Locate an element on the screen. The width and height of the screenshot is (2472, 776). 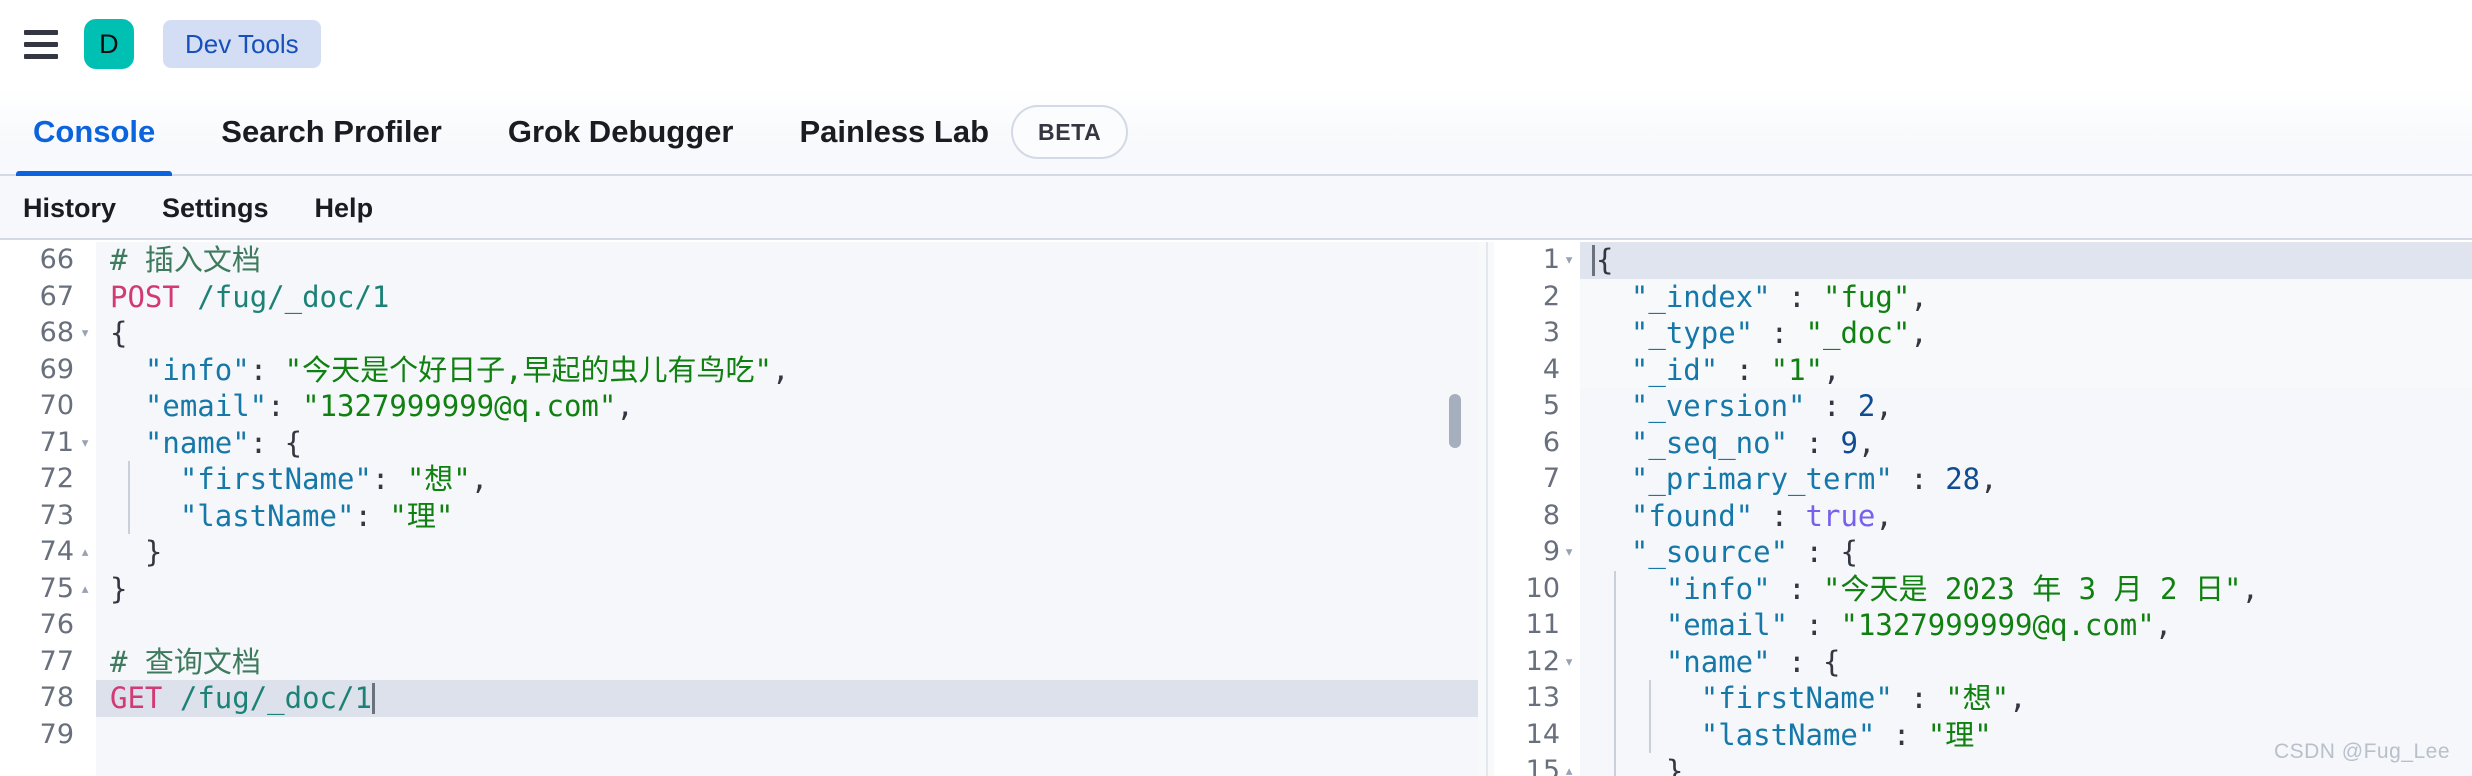
code-line: 78 GET /fug/_doc/1 is located at coordinates (739, 698).